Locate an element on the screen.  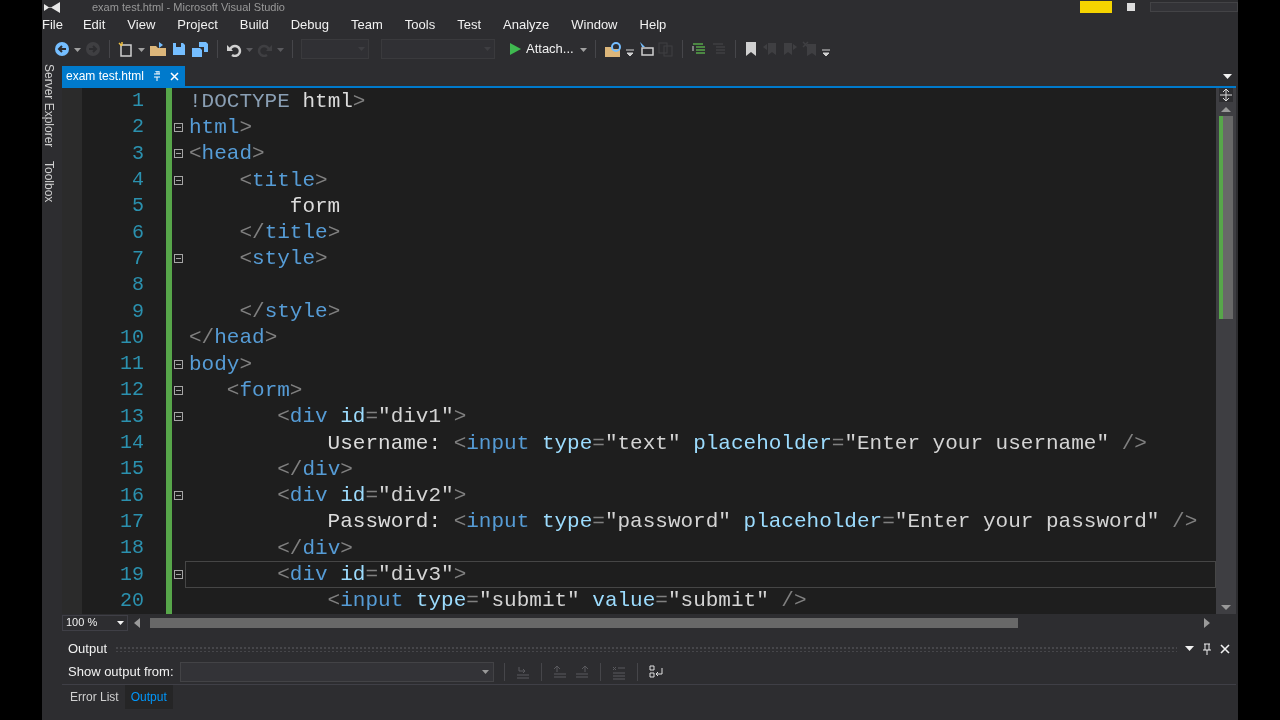
code-line: <input type="submit" value="submit" /> is located at coordinates (566, 601).